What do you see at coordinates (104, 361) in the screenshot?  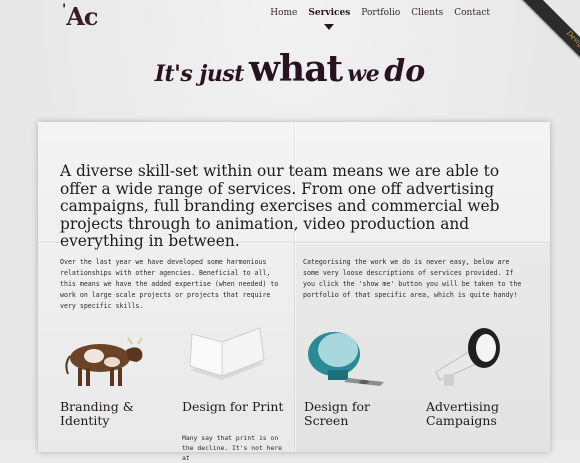 I see `cow-icon` at bounding box center [104, 361].